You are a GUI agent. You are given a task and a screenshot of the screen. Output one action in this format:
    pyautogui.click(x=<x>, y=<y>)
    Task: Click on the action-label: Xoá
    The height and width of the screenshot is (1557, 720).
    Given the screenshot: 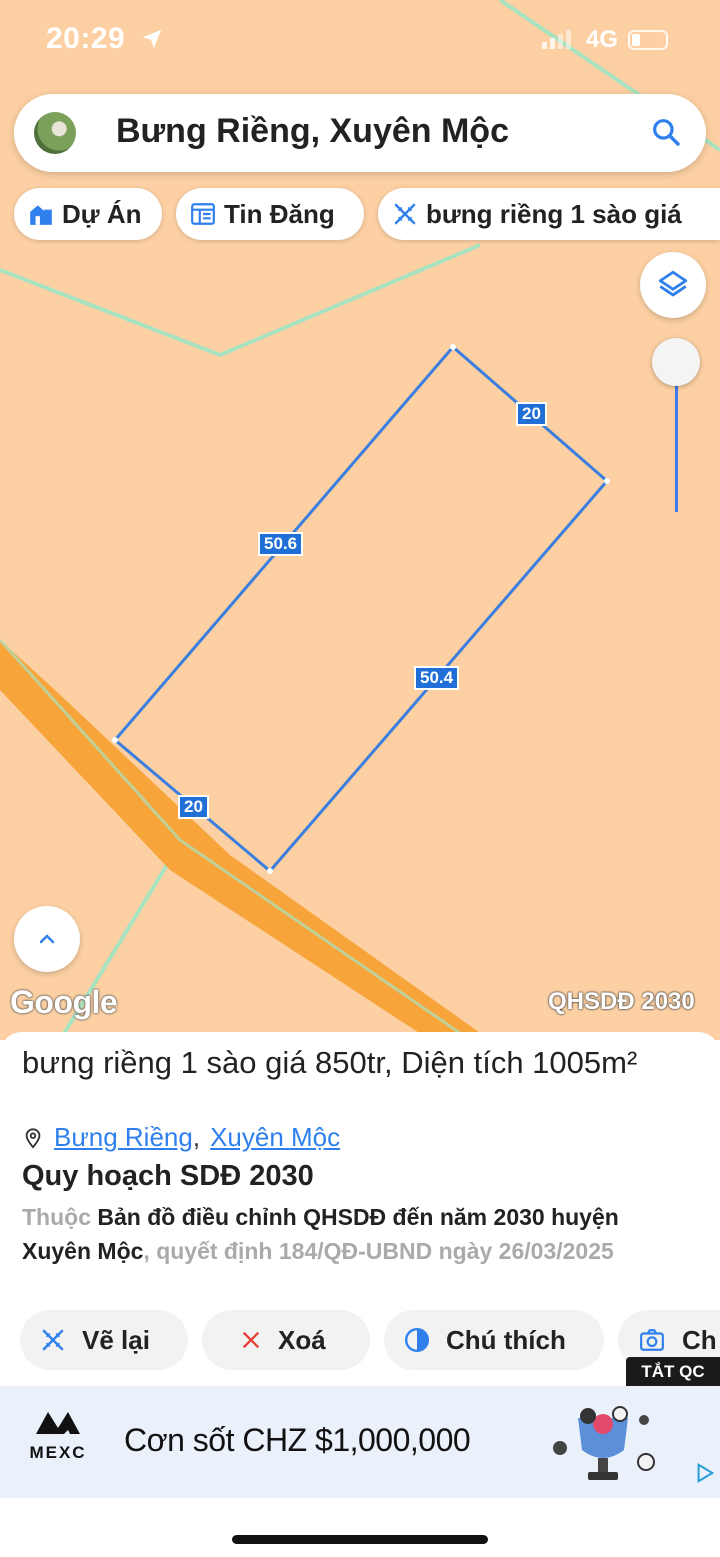 What is the action you would take?
    pyautogui.click(x=302, y=1339)
    